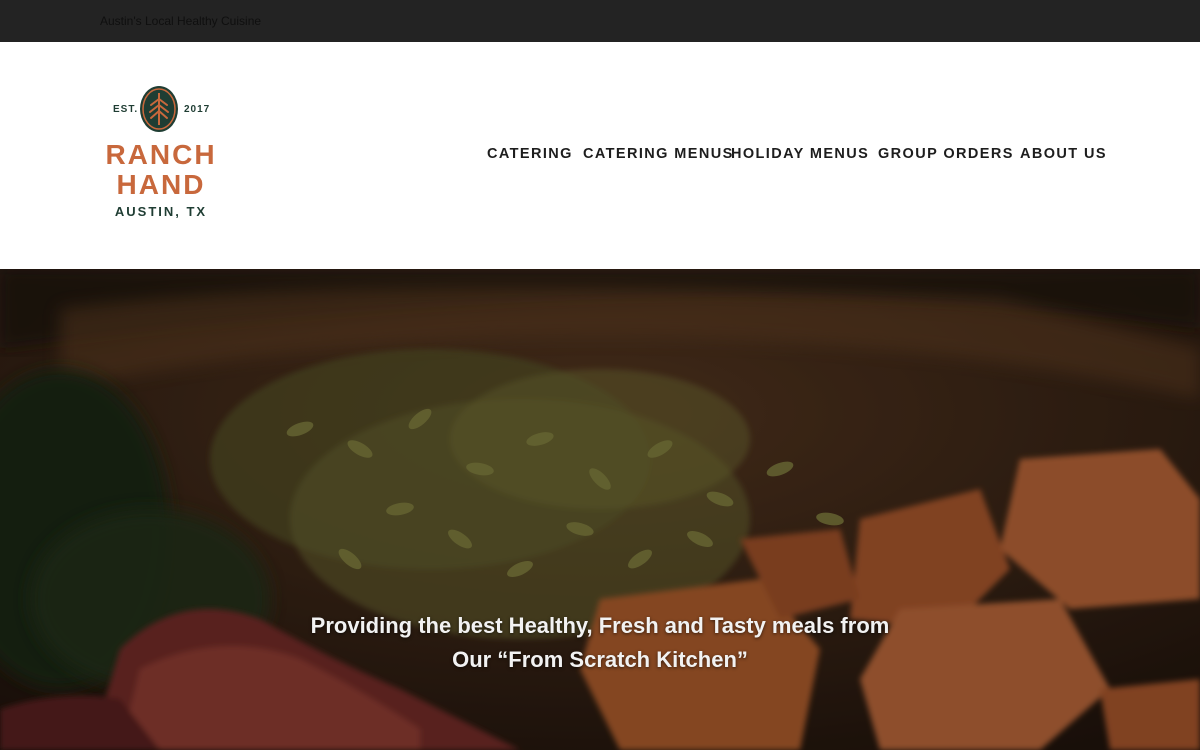 Image resolution: width=1200 pixels, height=750 pixels. I want to click on nav-catering-menus: CATERING MENUS, so click(658, 154).